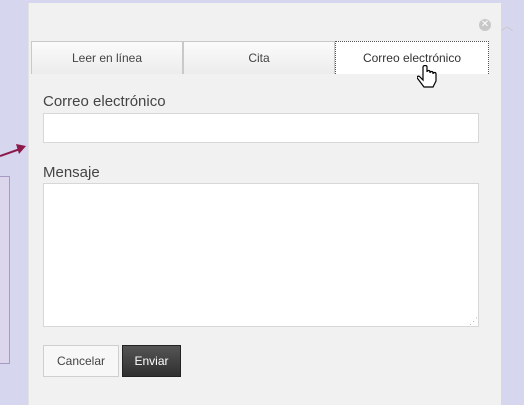 The image size is (524, 405). What do you see at coordinates (5, 270) in the screenshot?
I see `background-panel` at bounding box center [5, 270].